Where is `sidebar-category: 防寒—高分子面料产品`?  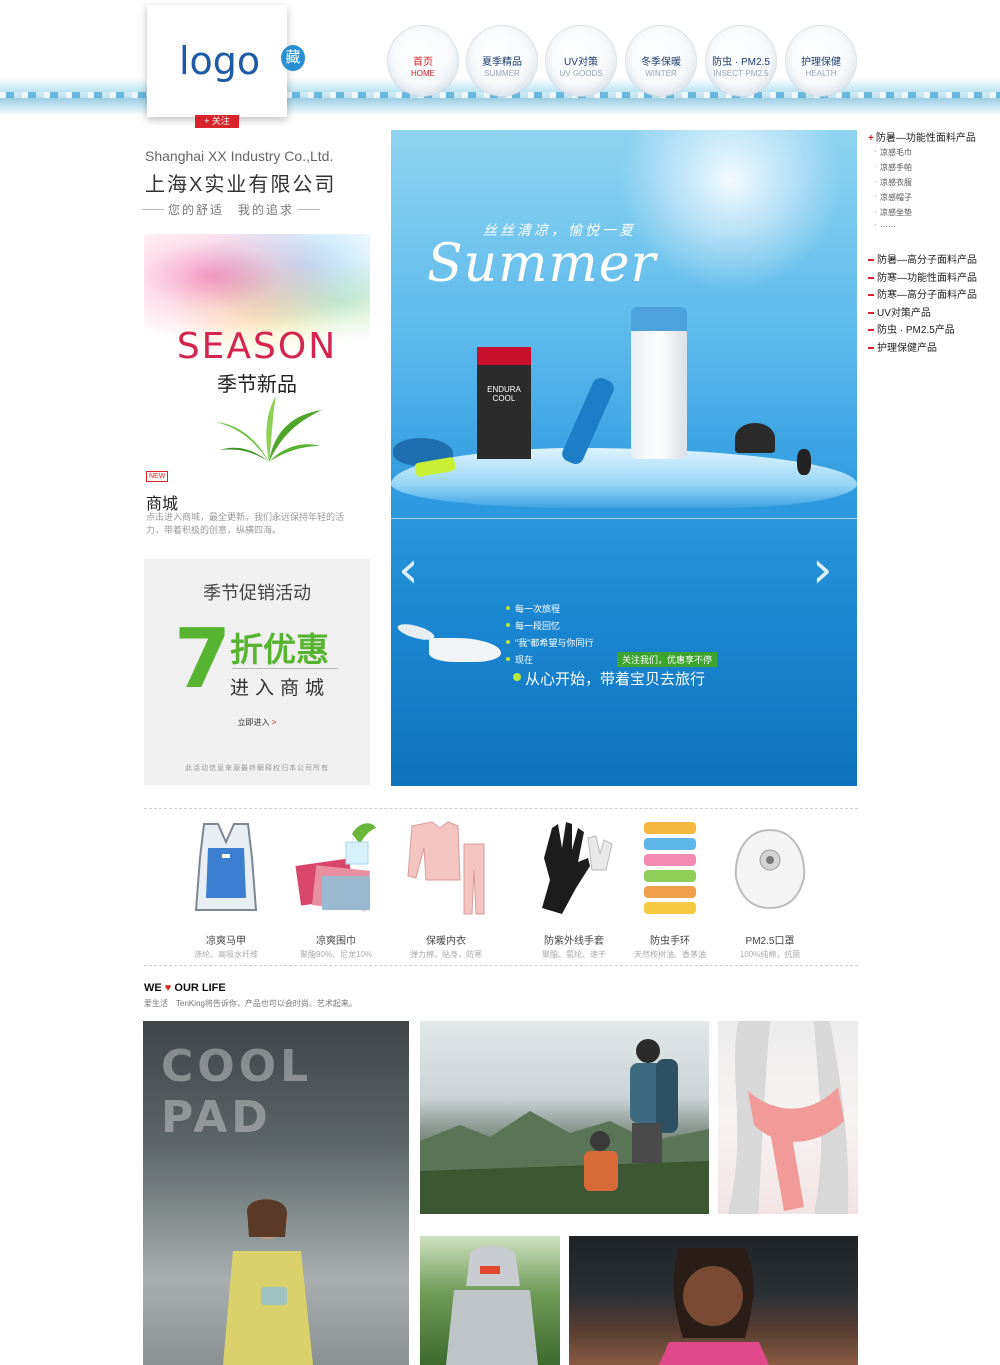 sidebar-category: 防寒—高分子面料产品 is located at coordinates (922, 293).